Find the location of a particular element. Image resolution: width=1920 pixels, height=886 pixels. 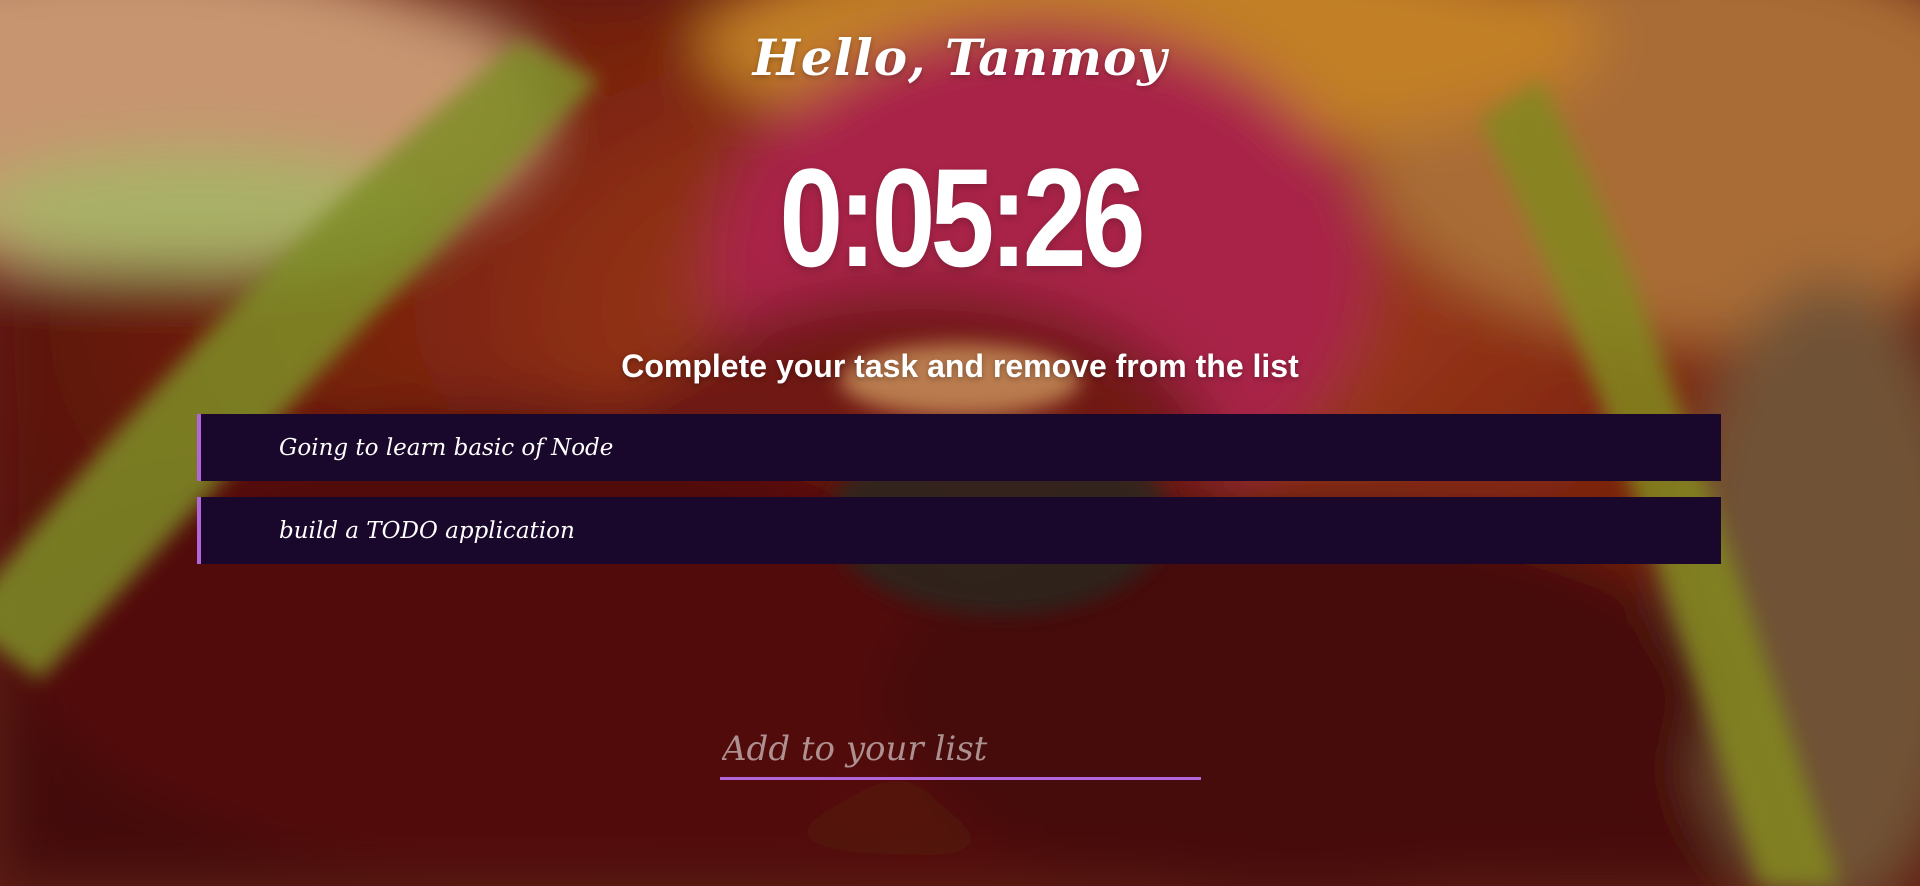

add-task-input is located at coordinates (960, 750).